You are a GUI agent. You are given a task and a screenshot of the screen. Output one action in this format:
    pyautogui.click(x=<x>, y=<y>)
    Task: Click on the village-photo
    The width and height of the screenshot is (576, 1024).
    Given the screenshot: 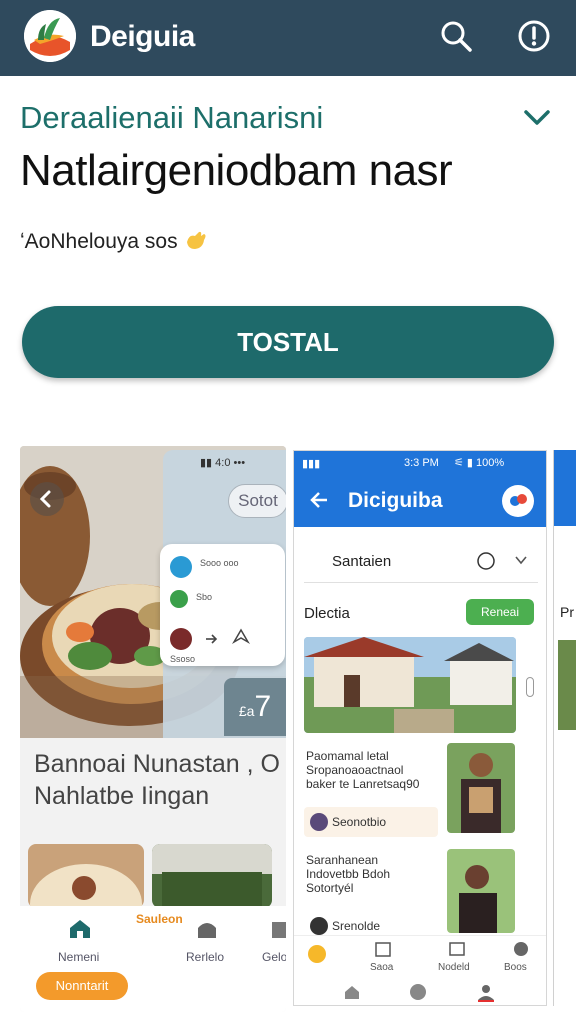 What is the action you would take?
    pyautogui.click(x=410, y=685)
    